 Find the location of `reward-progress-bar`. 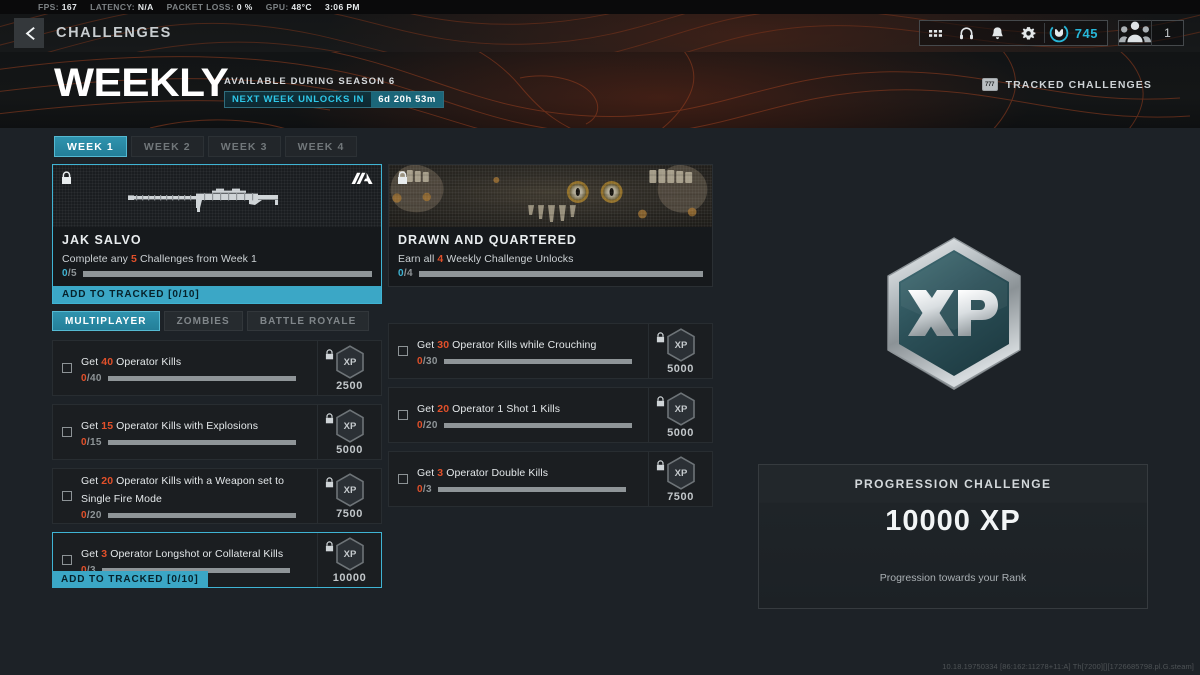

reward-progress-bar is located at coordinates (560, 273).